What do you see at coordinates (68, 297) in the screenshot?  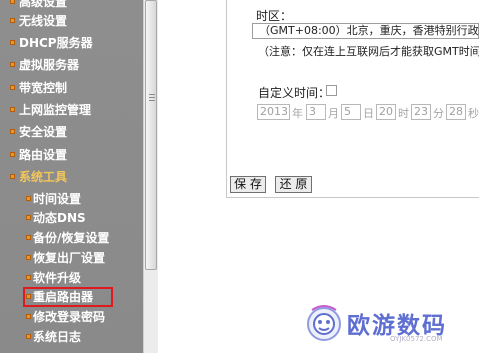 I see `highlight-box` at bounding box center [68, 297].